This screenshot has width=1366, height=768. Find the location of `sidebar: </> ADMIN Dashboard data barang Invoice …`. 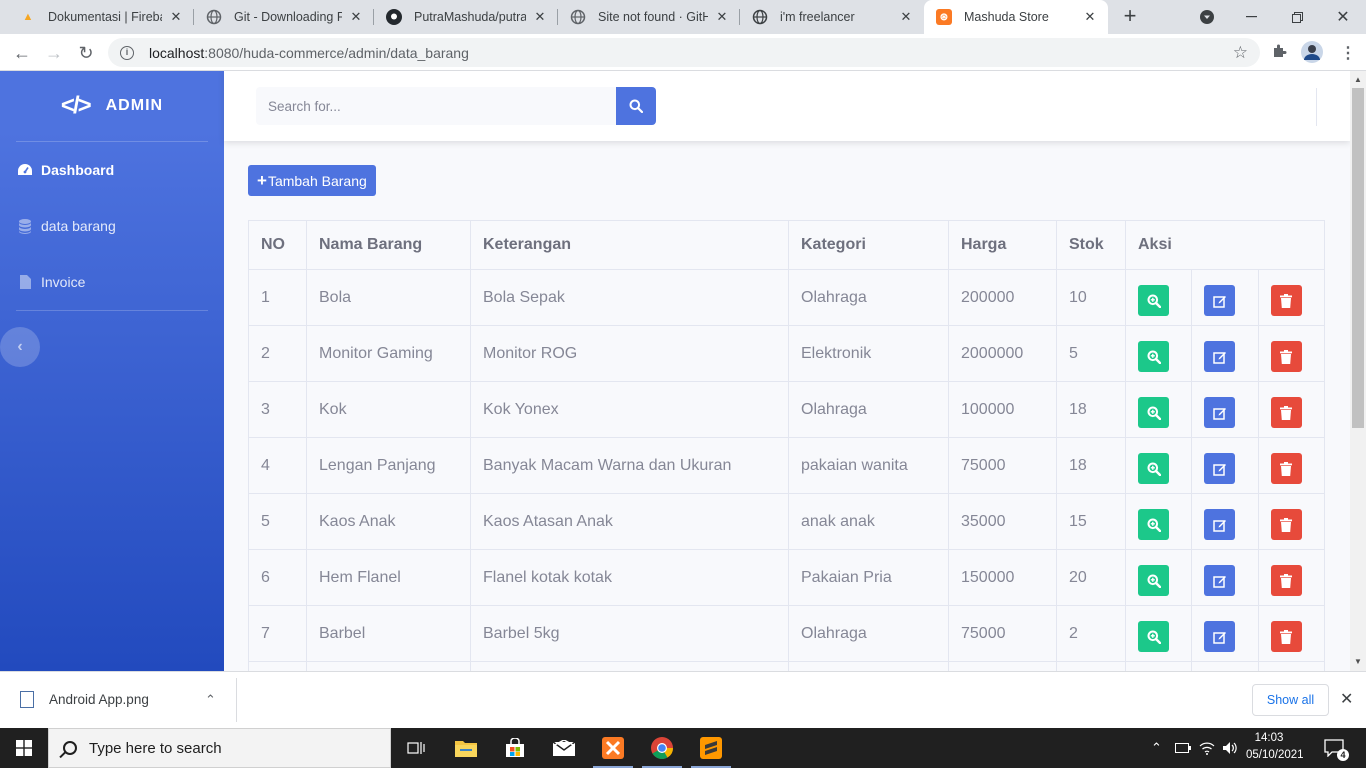

sidebar: </> ADMIN Dashboard data barang Invoice … is located at coordinates (112, 371).